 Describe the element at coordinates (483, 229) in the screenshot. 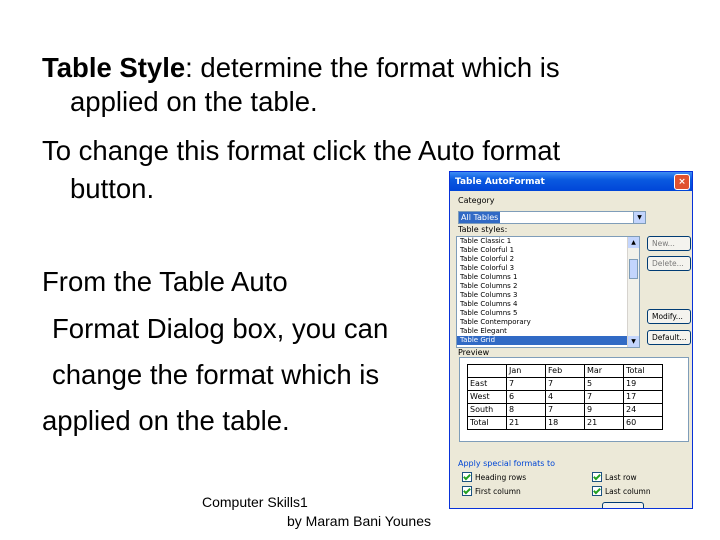

I see `styles-label: Table styles:` at that location.